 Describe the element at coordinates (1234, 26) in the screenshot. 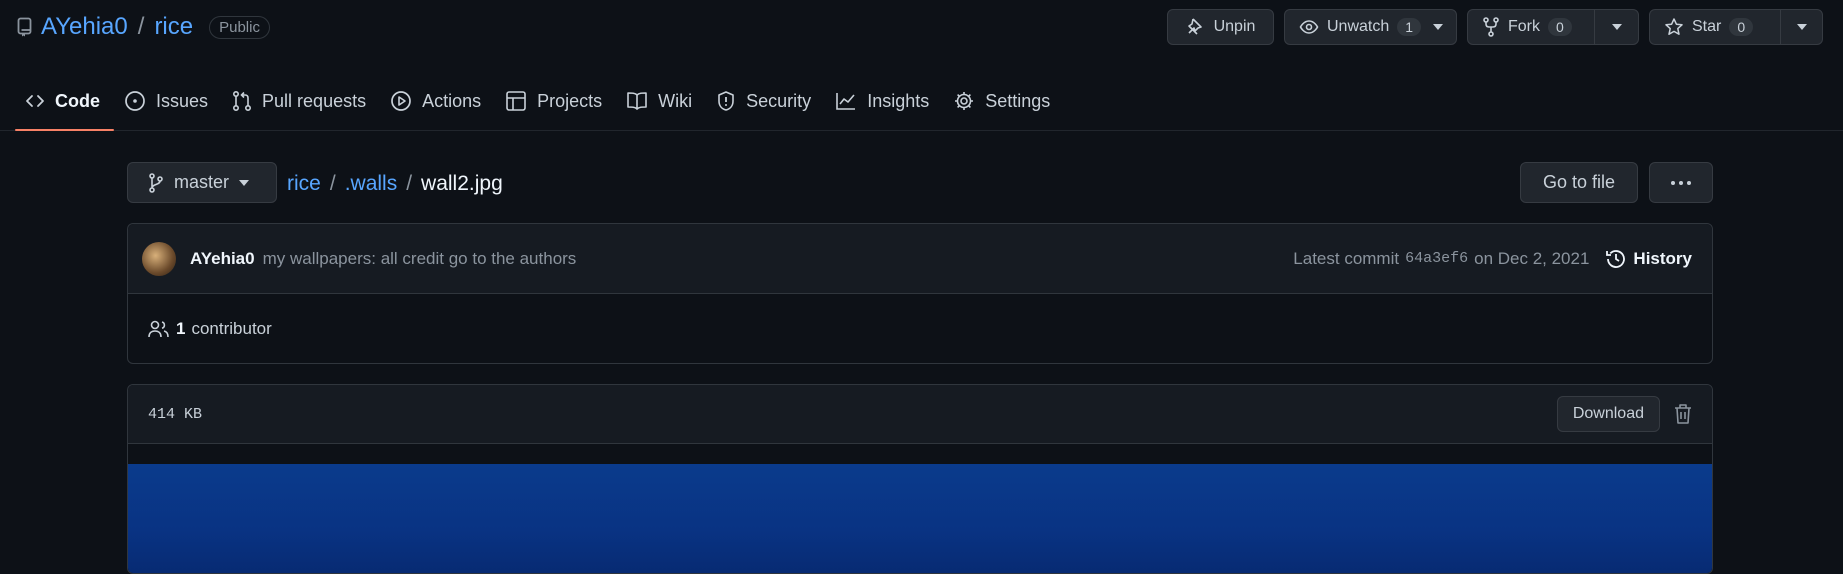

I see `unpin-label: Unpin` at that location.